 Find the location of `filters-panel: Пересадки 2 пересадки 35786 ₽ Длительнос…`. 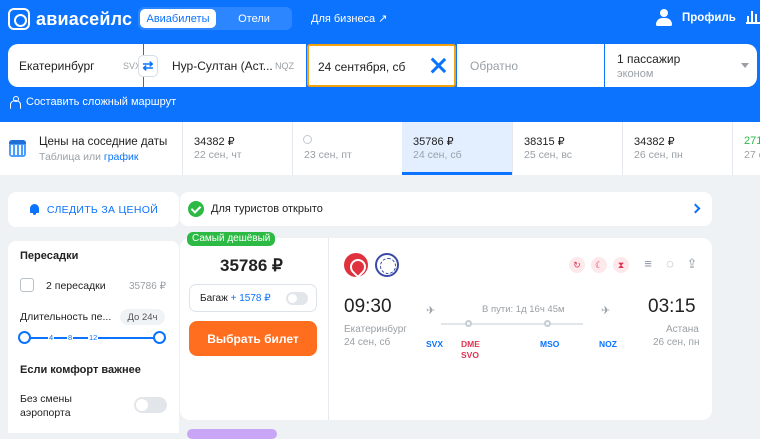

filters-panel: Пересадки 2 пересадки 35786 ₽ Длительнос… is located at coordinates (93, 337).